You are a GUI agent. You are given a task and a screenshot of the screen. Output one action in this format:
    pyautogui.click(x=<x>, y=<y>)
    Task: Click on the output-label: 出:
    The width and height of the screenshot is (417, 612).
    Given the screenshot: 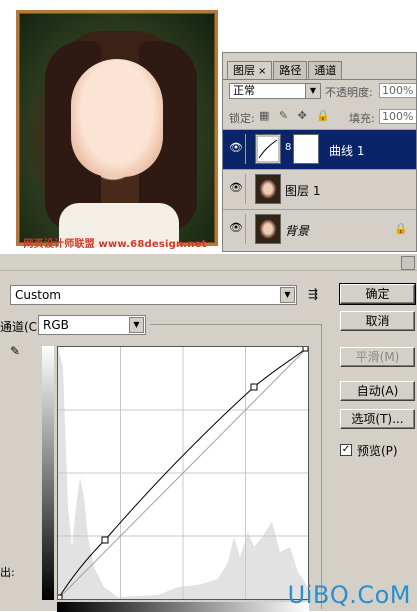 What is the action you would take?
    pyautogui.click(x=7, y=572)
    